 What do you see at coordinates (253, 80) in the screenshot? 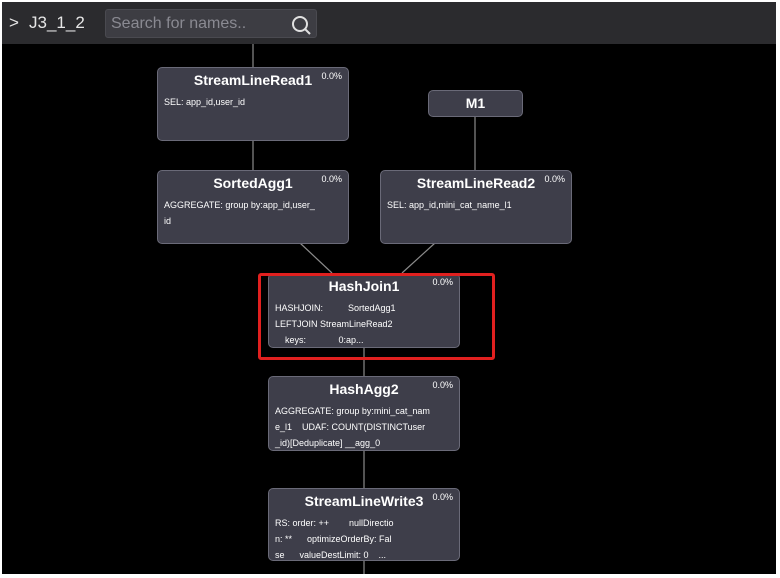
I see `node-title: StreamLineRead1` at bounding box center [253, 80].